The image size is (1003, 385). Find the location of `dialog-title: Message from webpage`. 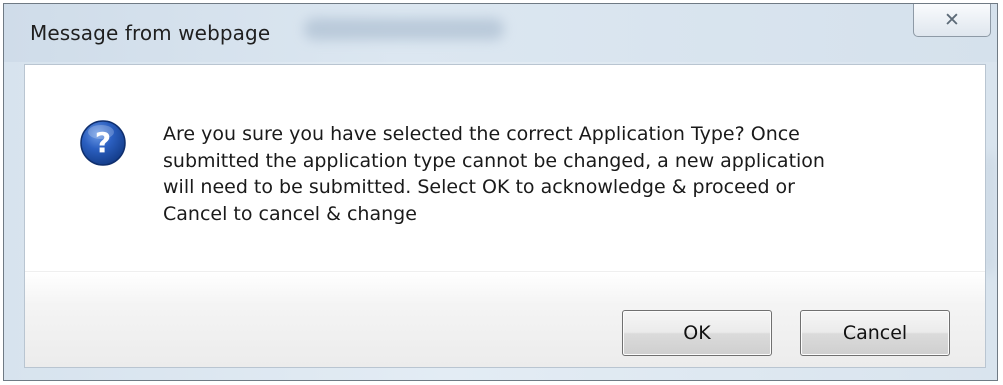

dialog-title: Message from webpage is located at coordinates (150, 33).